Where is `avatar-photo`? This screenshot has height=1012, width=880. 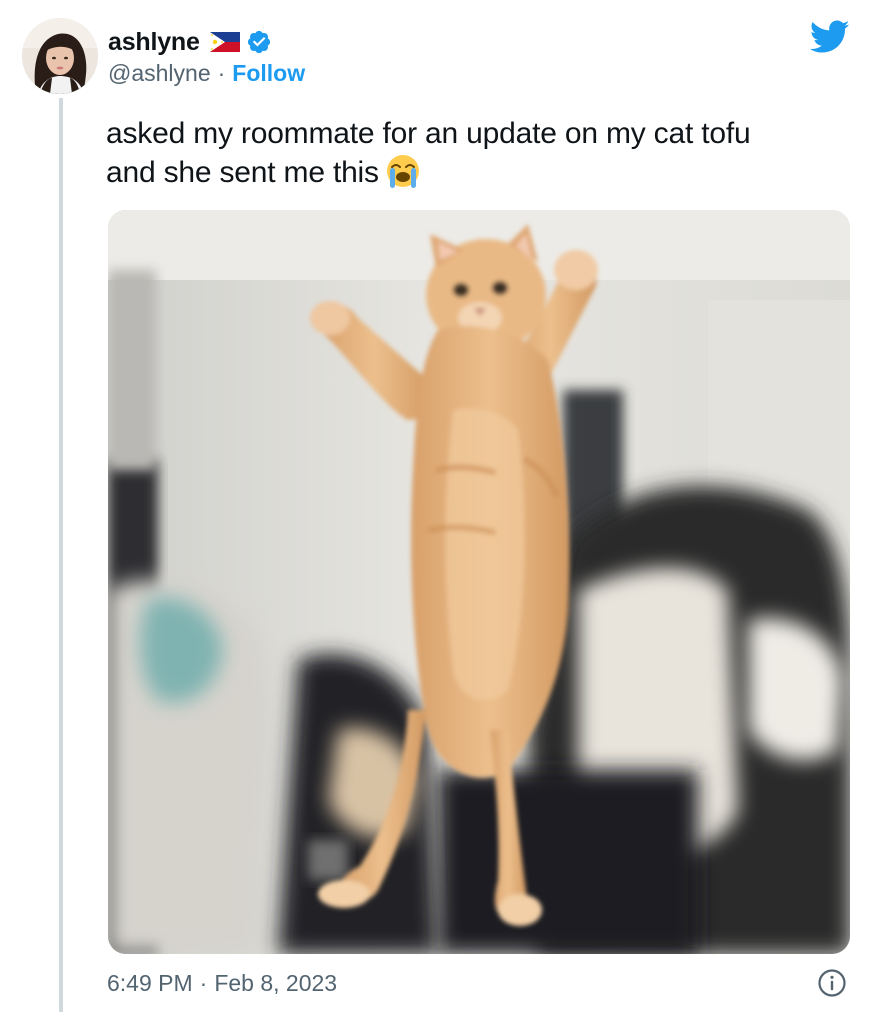
avatar-photo is located at coordinates (60, 56).